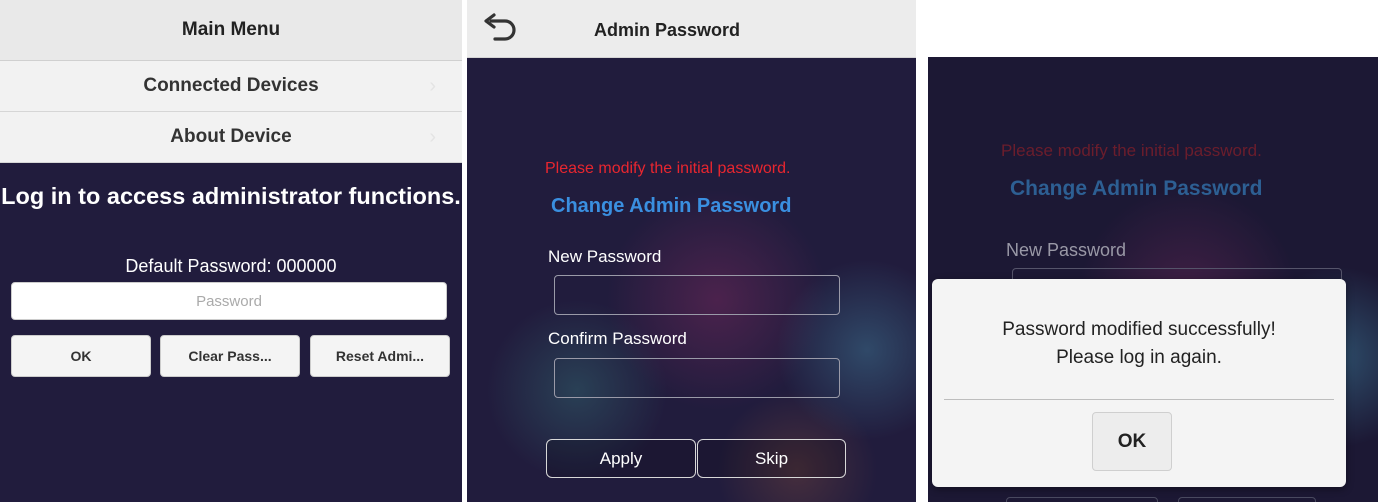  I want to click on confirm-password-field, so click(697, 378).